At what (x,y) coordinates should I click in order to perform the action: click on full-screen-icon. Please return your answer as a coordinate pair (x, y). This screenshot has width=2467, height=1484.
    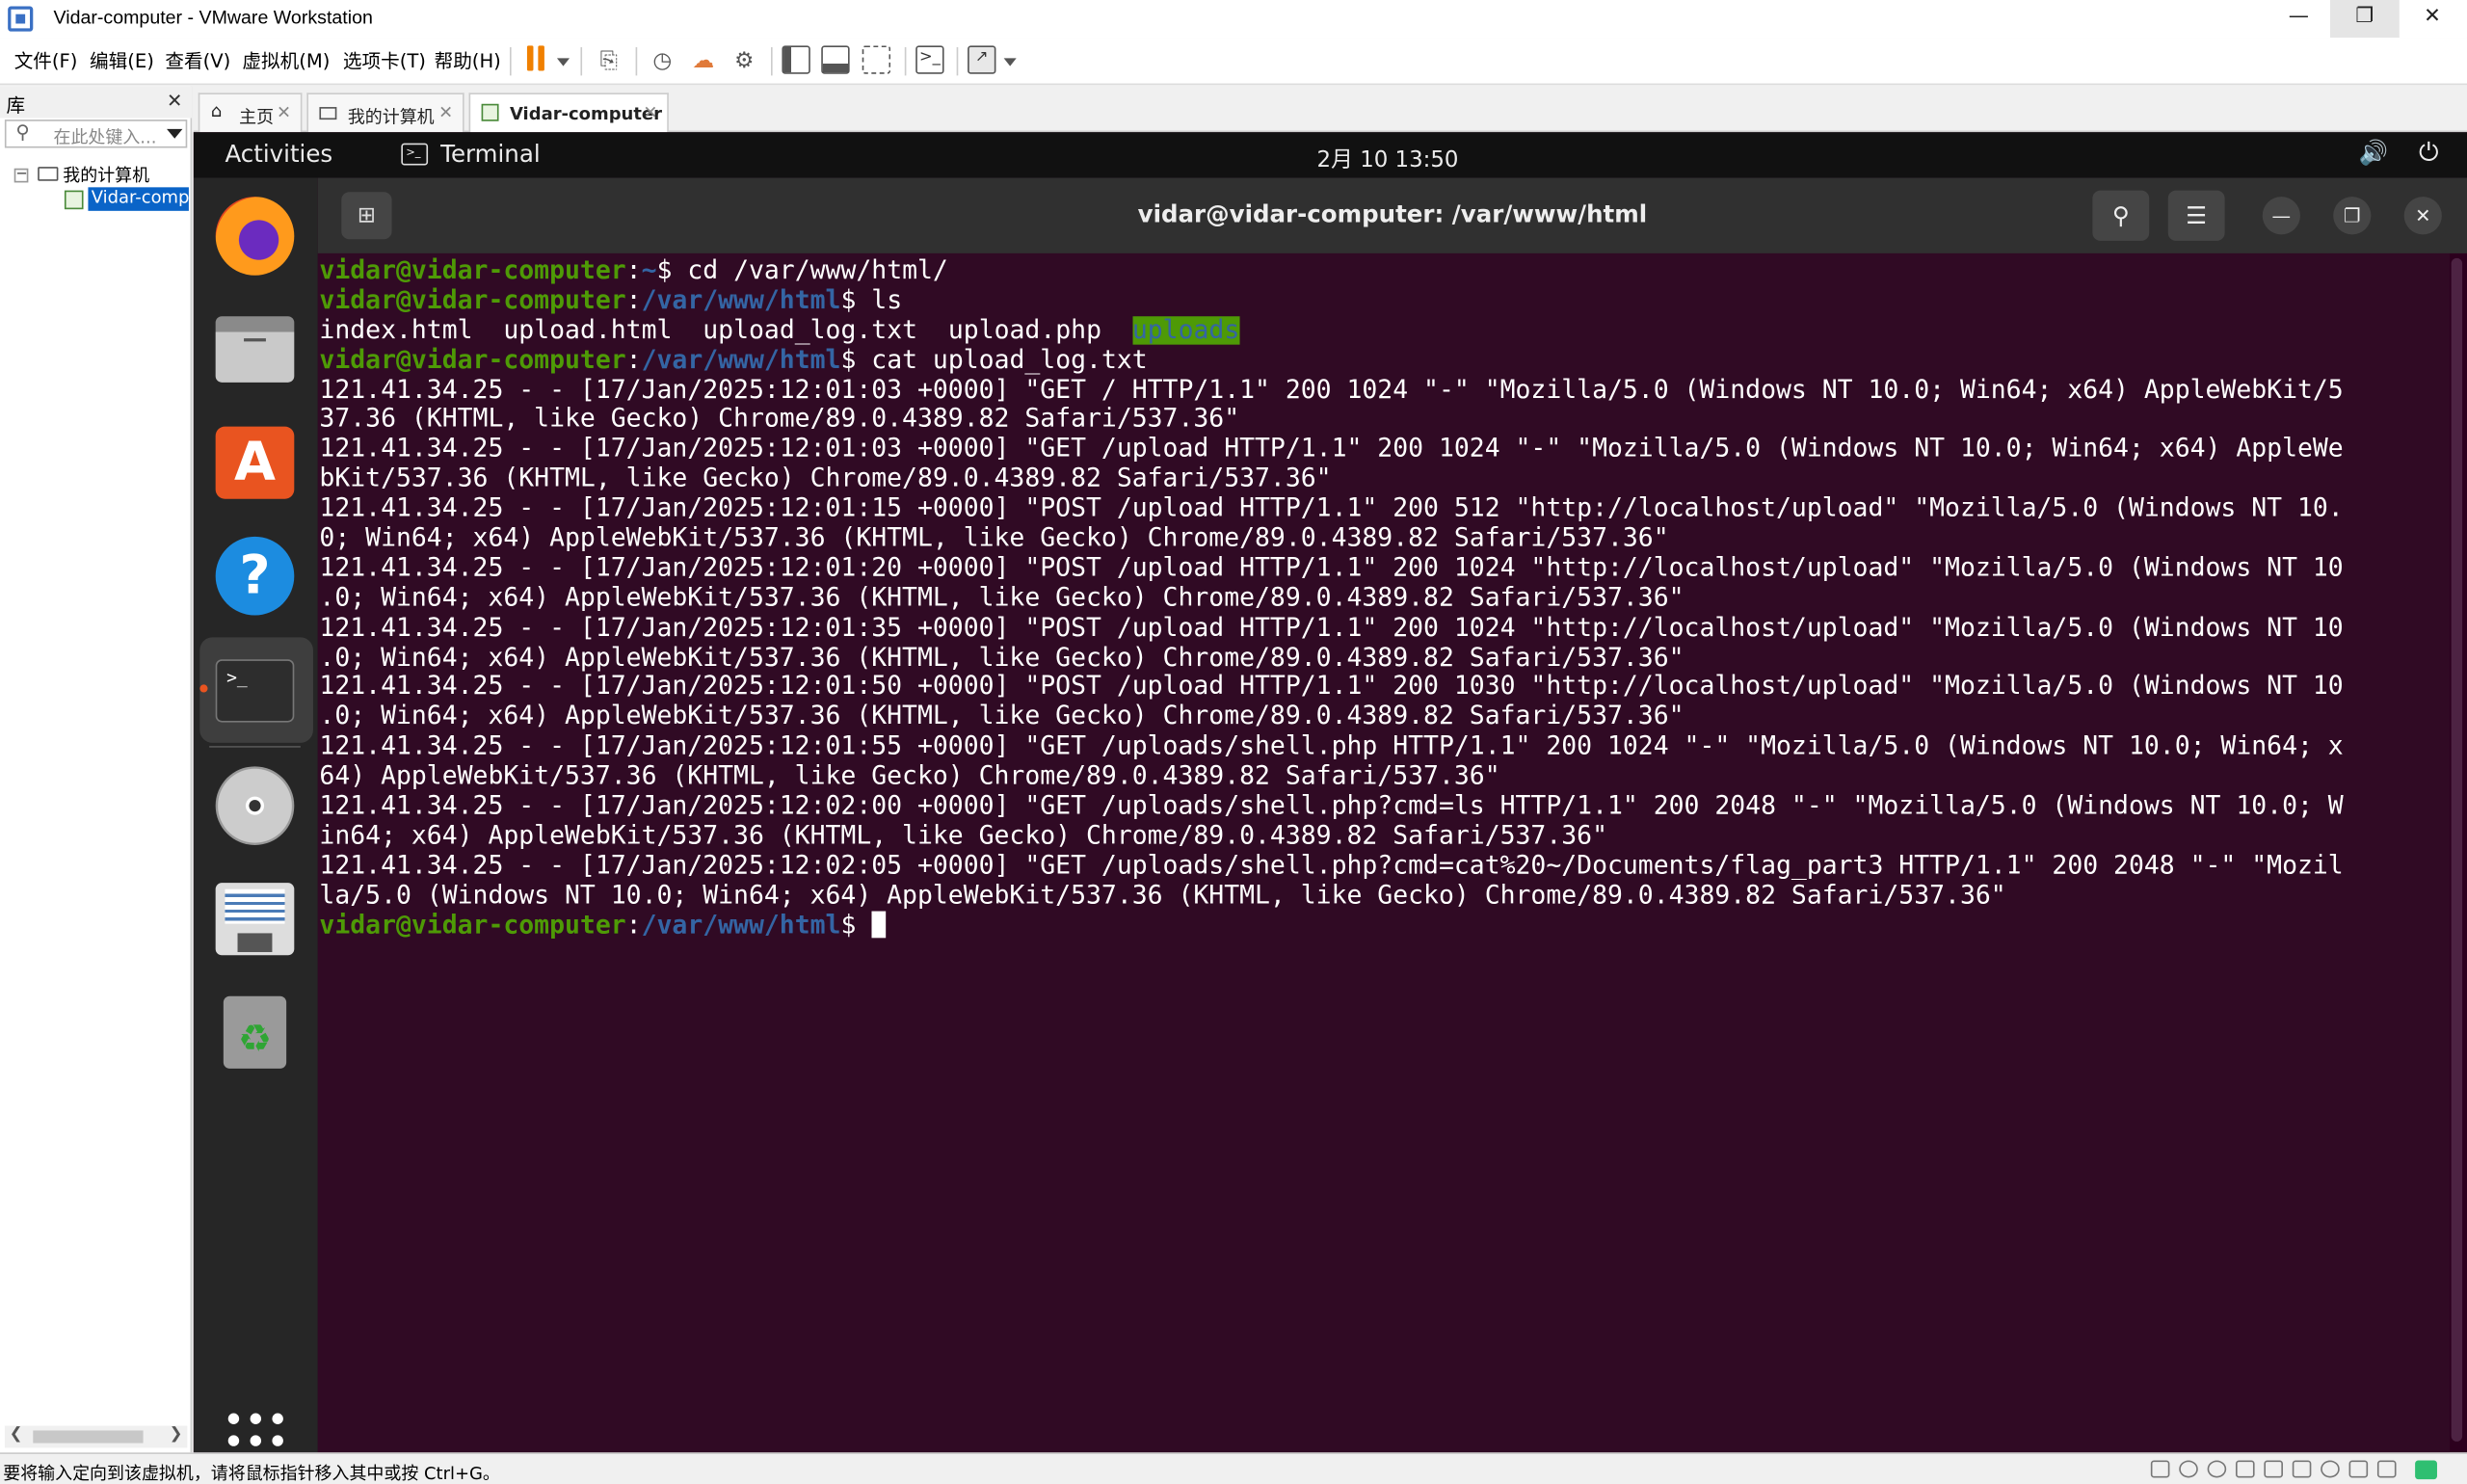
    Looking at the image, I should click on (876, 59).